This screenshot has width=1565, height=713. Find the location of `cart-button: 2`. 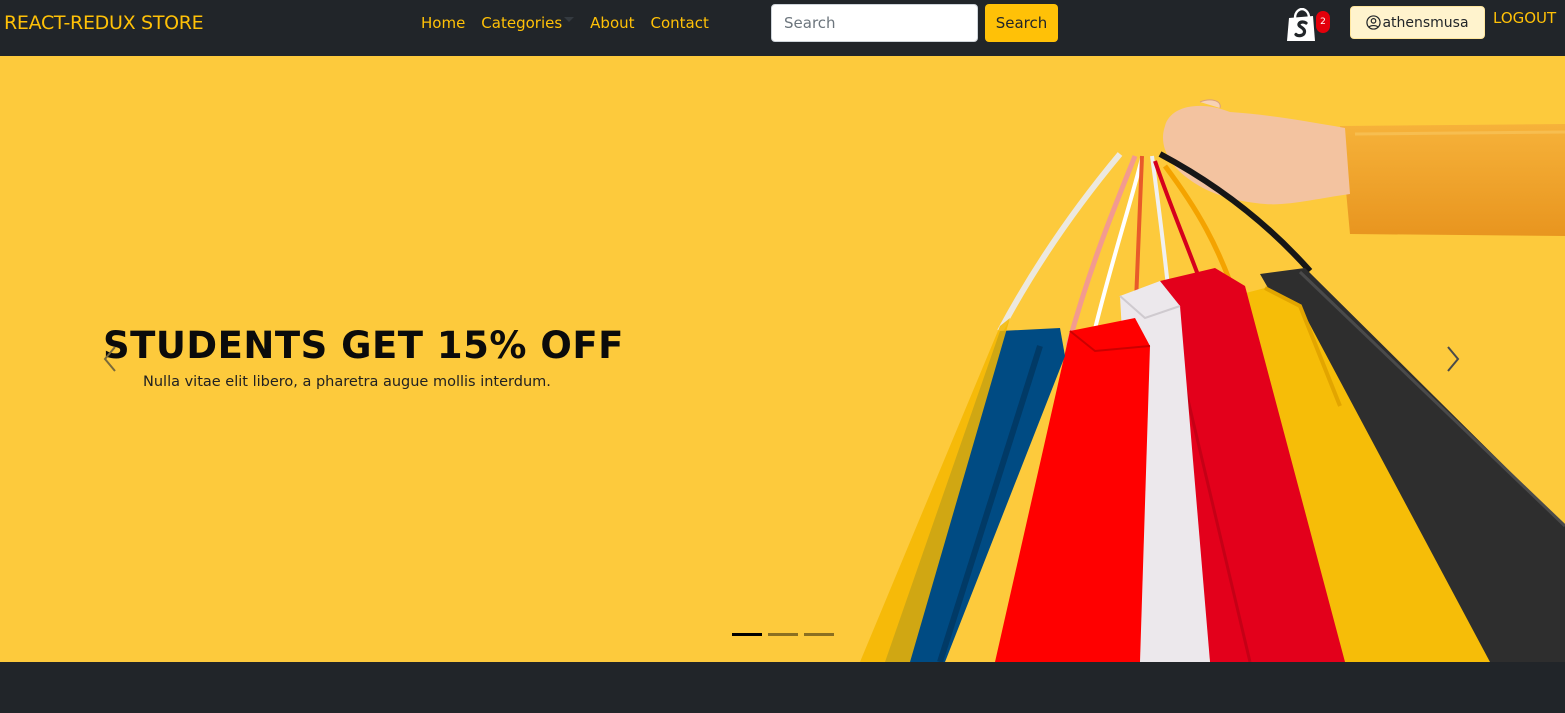

cart-button: 2 is located at coordinates (1309, 25).